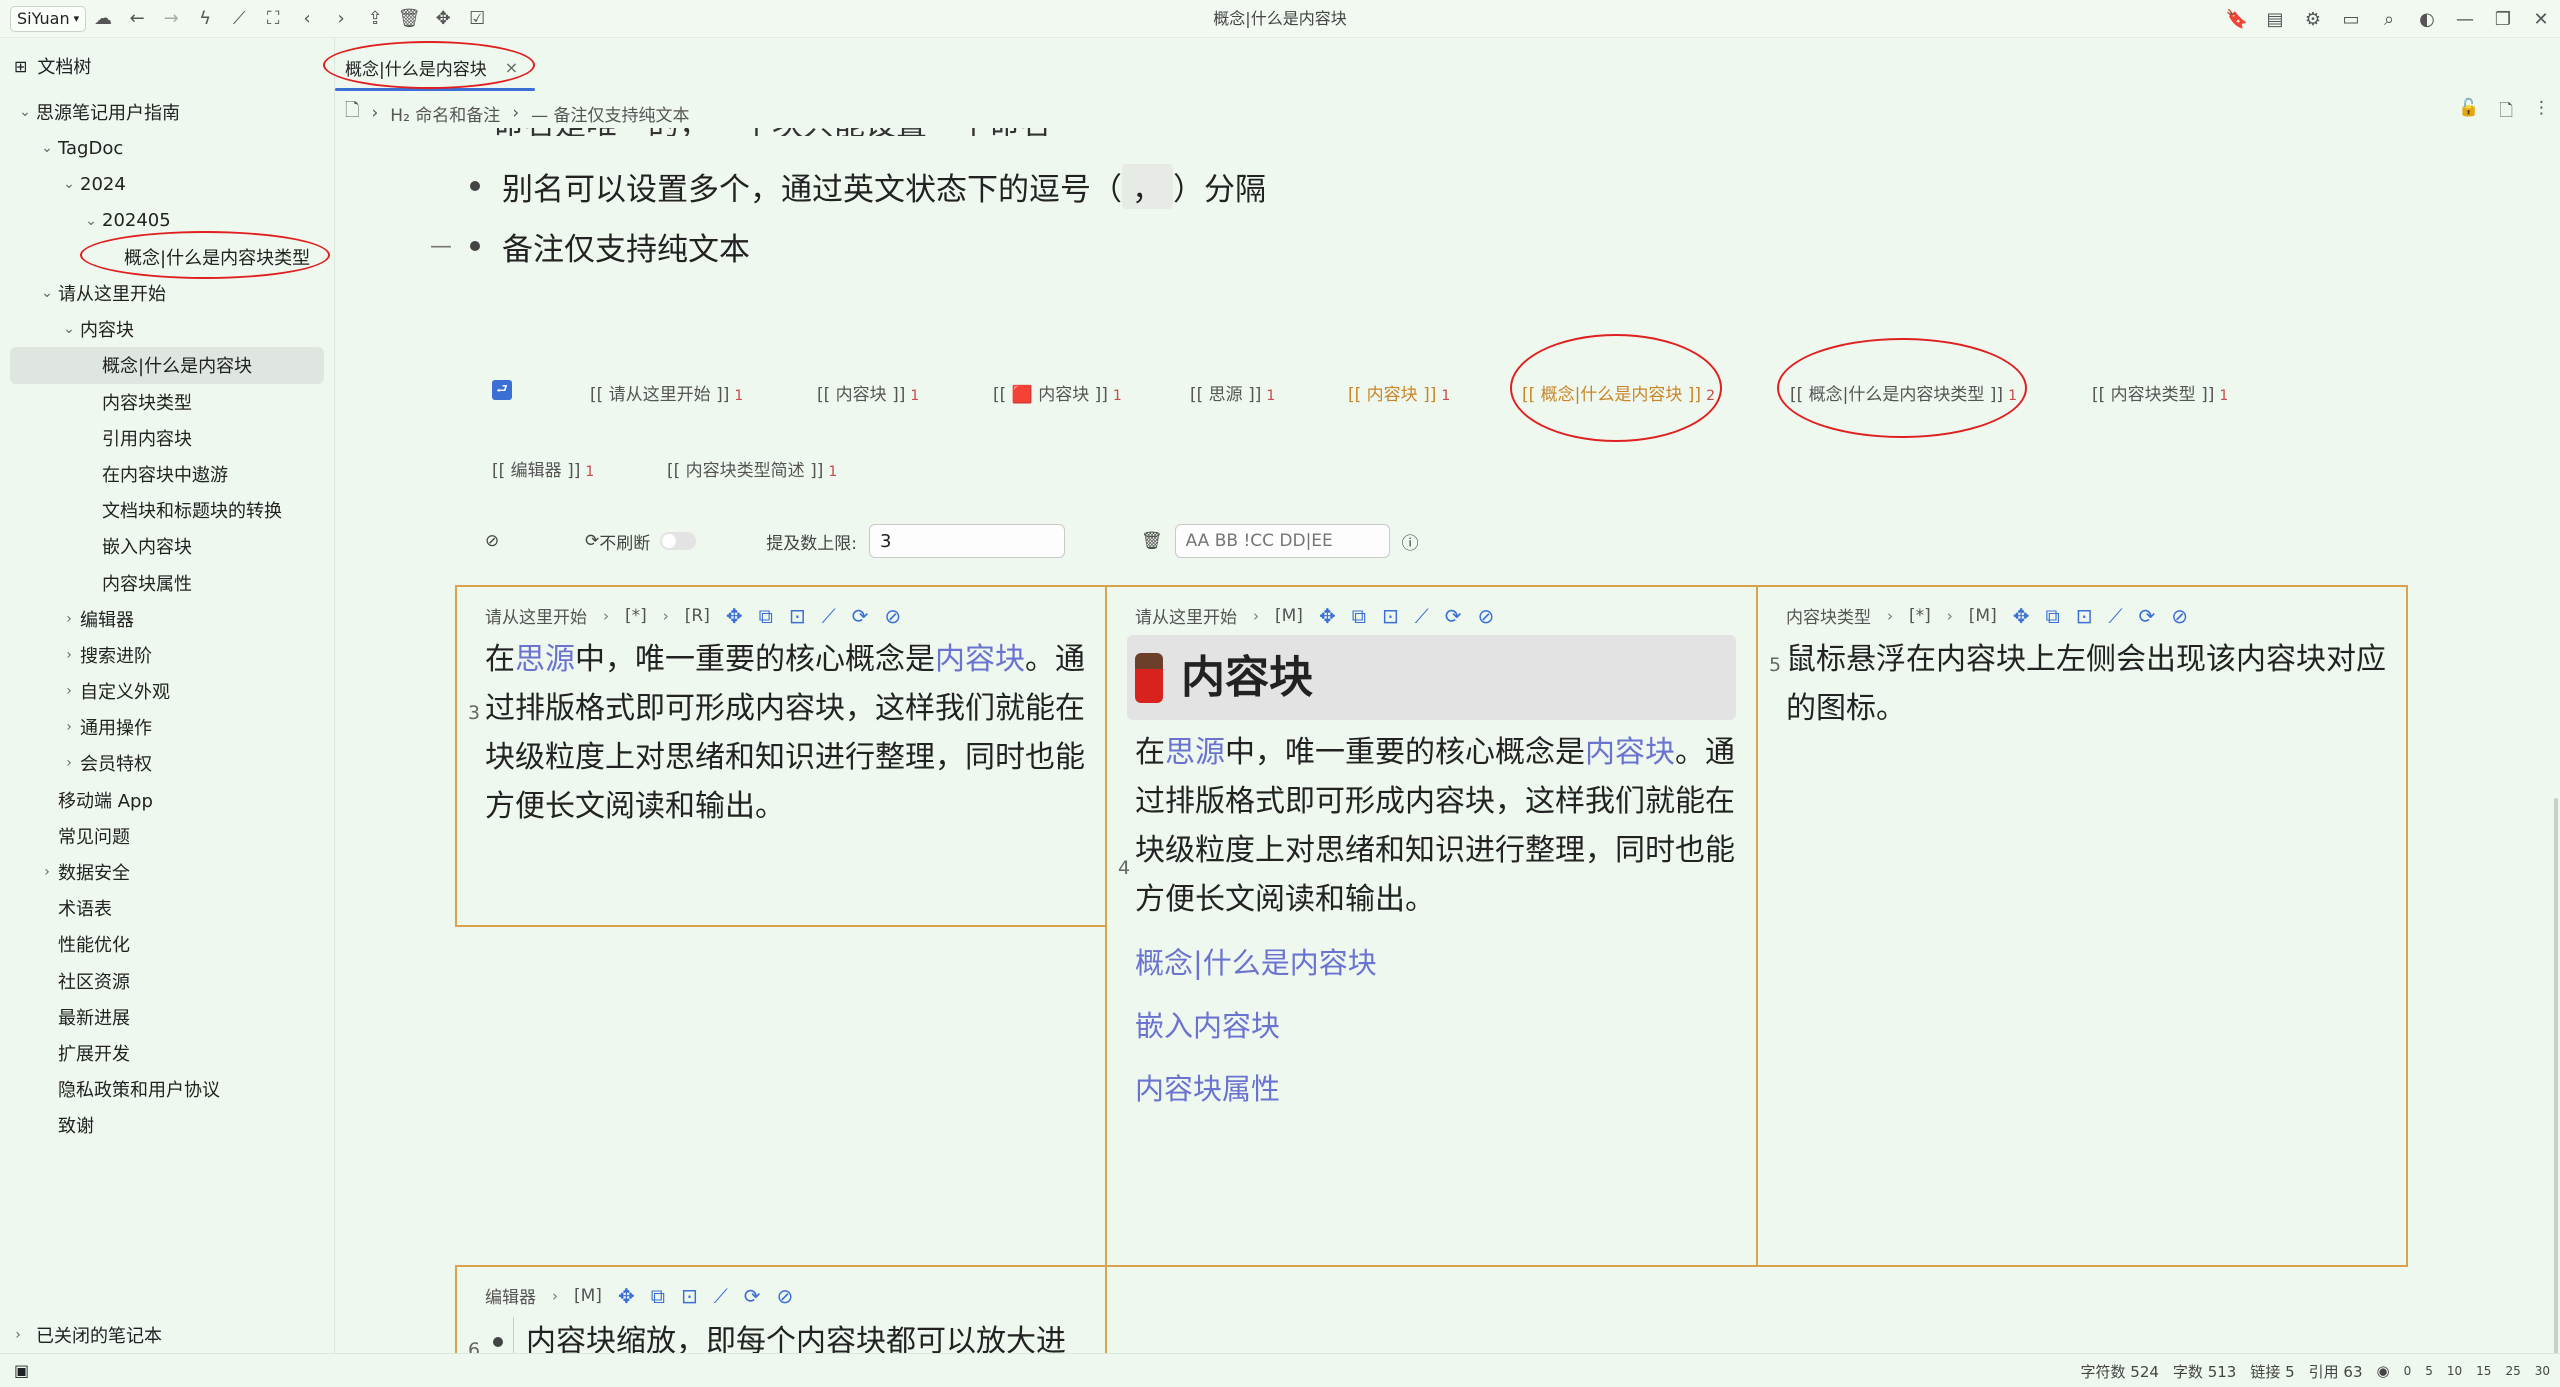 Image resolution: width=2560 pixels, height=1387 pixels. Describe the element at coordinates (450, 246) in the screenshot. I see `block-drag-handle: —` at that location.